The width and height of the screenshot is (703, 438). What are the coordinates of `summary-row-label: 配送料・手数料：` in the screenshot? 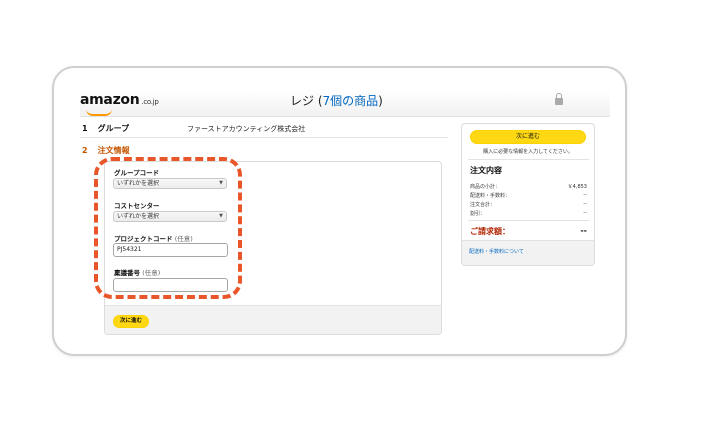 It's located at (490, 196).